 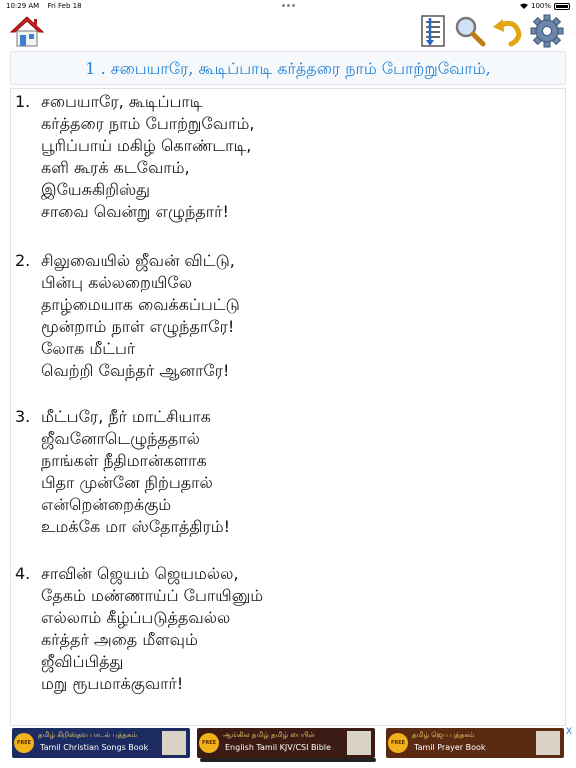 I want to click on verse-line: லோக மீட்பர், so click(x=88, y=348).